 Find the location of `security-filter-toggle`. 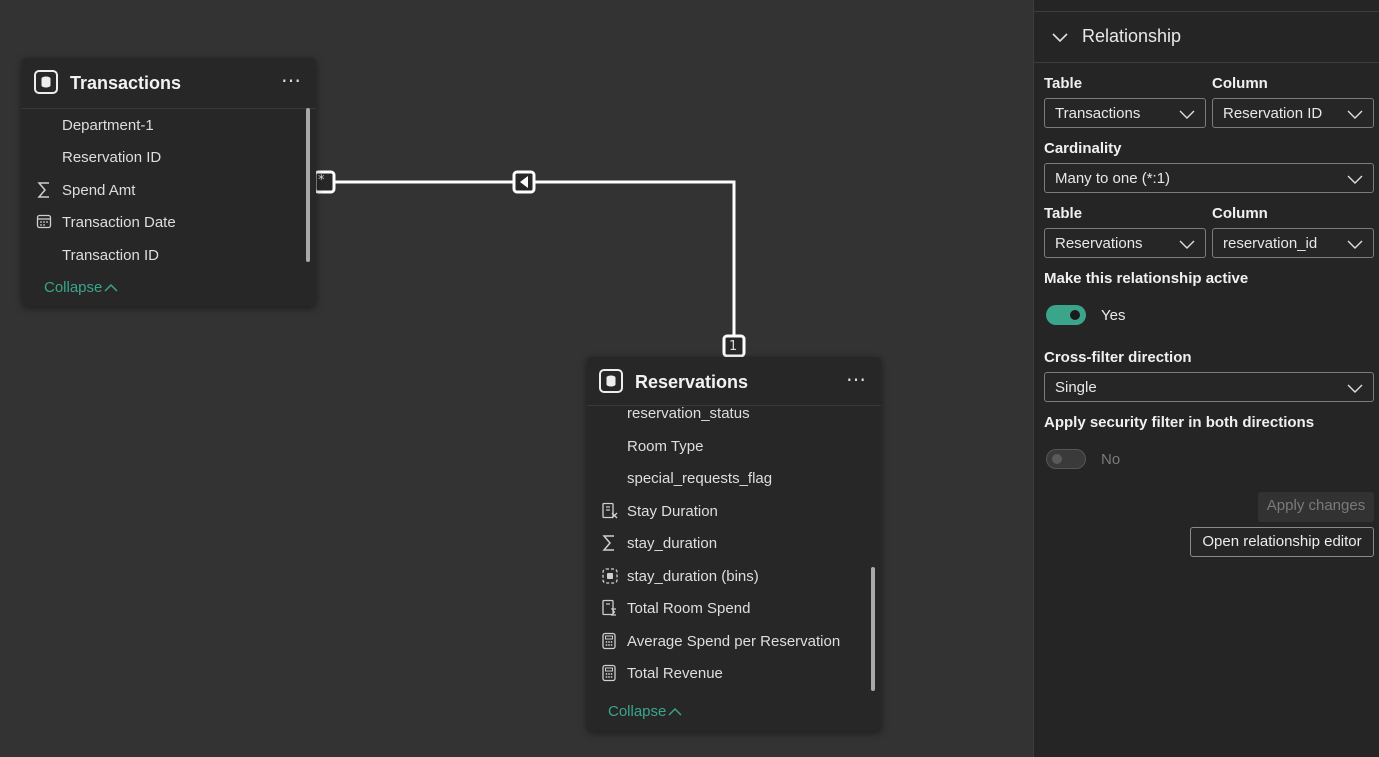

security-filter-toggle is located at coordinates (1066, 459).